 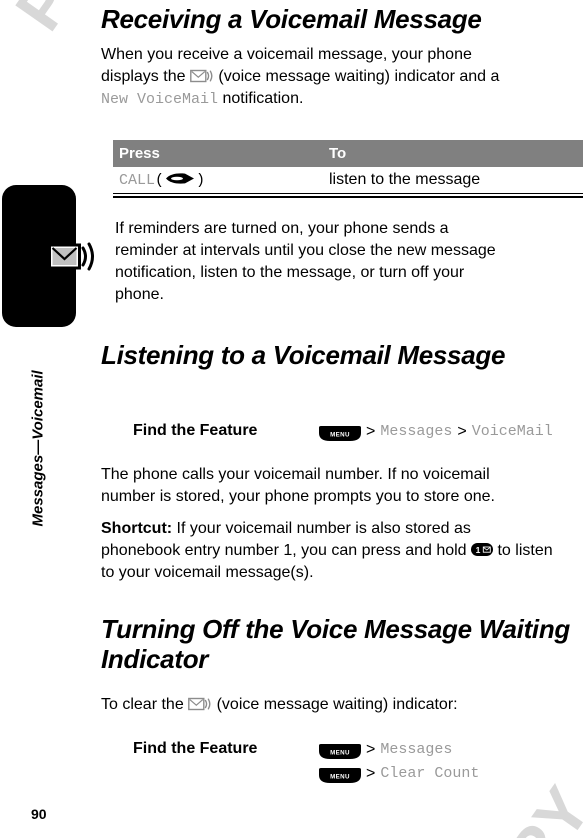 What do you see at coordinates (453, 180) in the screenshot?
I see `table-cell-to: listen to the message` at bounding box center [453, 180].